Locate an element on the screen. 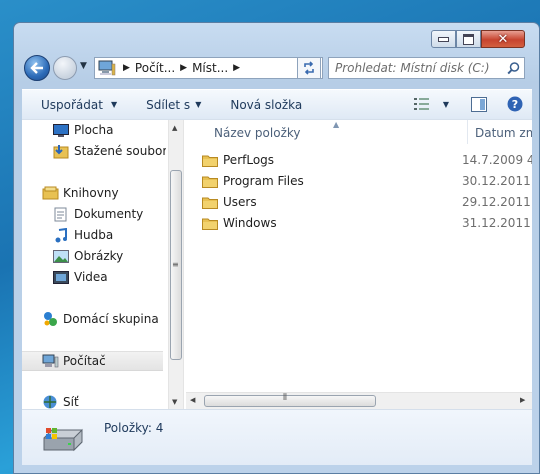 This screenshot has width=540, height=474. libraries-icon is located at coordinates (50, 193).